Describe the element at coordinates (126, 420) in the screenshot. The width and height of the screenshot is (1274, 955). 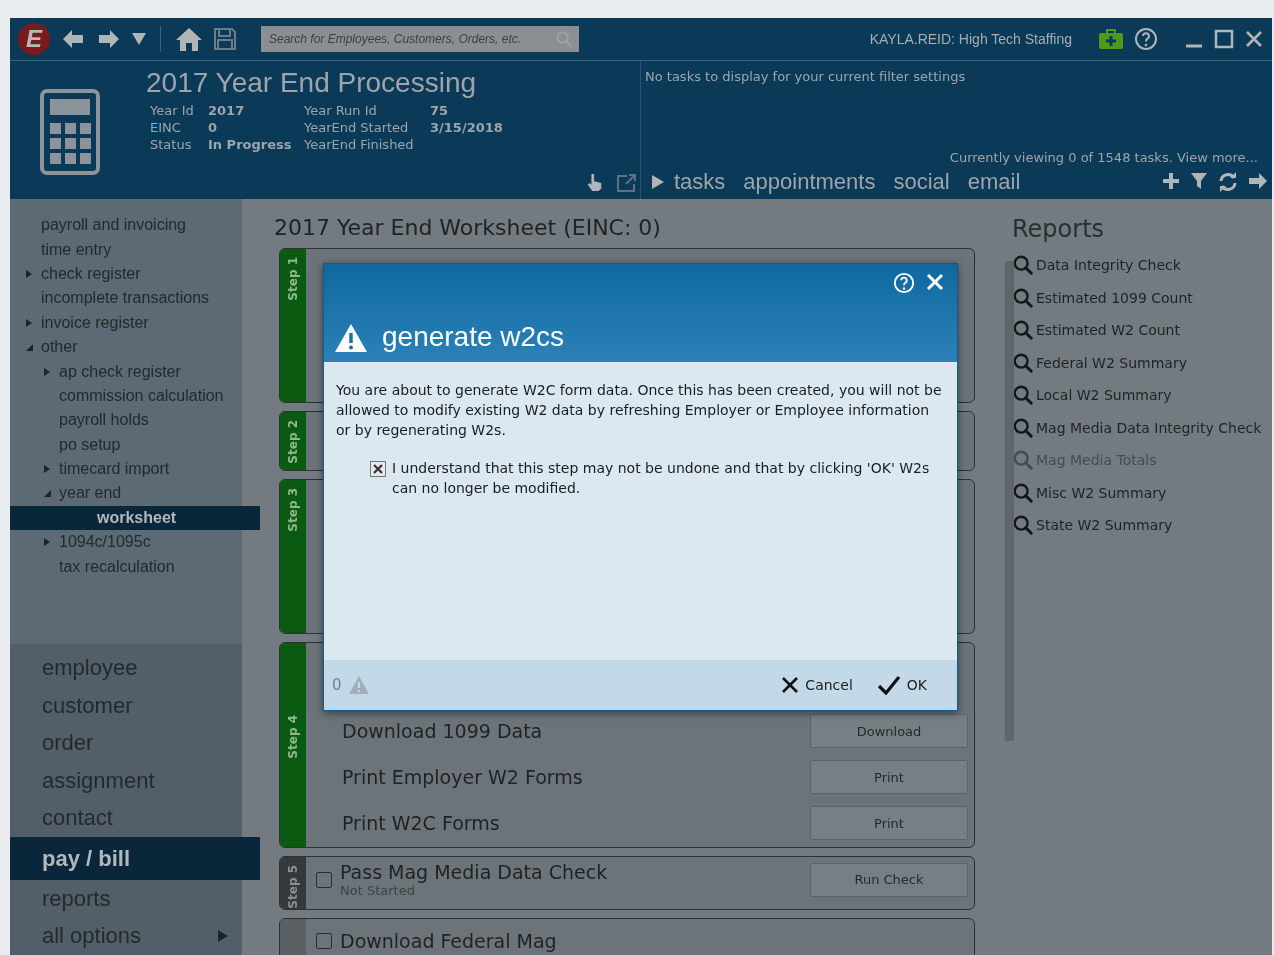
I see `tree-item: payroll holds` at that location.